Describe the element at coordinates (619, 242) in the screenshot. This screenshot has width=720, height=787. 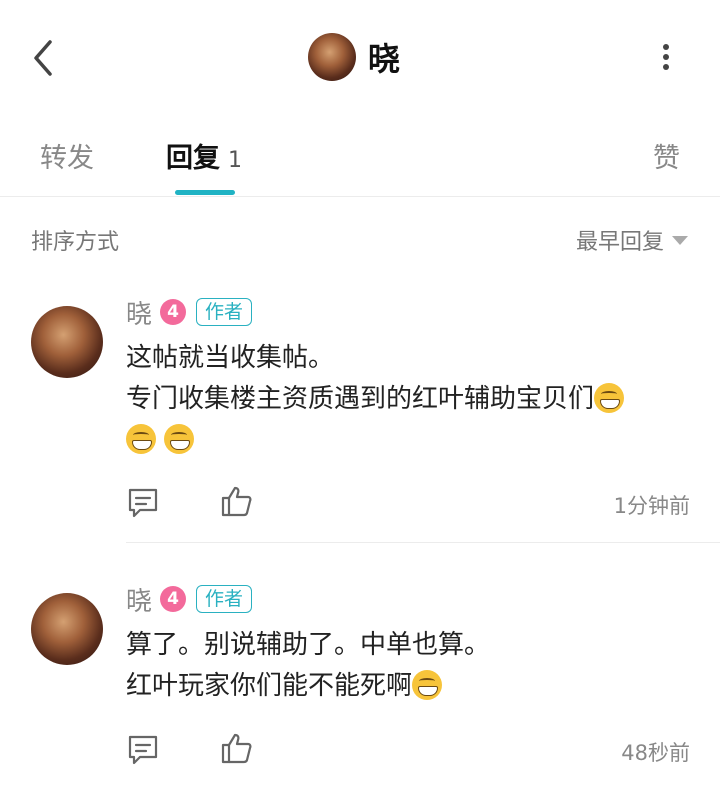
I see `sort-selected-value: 最早回复` at that location.